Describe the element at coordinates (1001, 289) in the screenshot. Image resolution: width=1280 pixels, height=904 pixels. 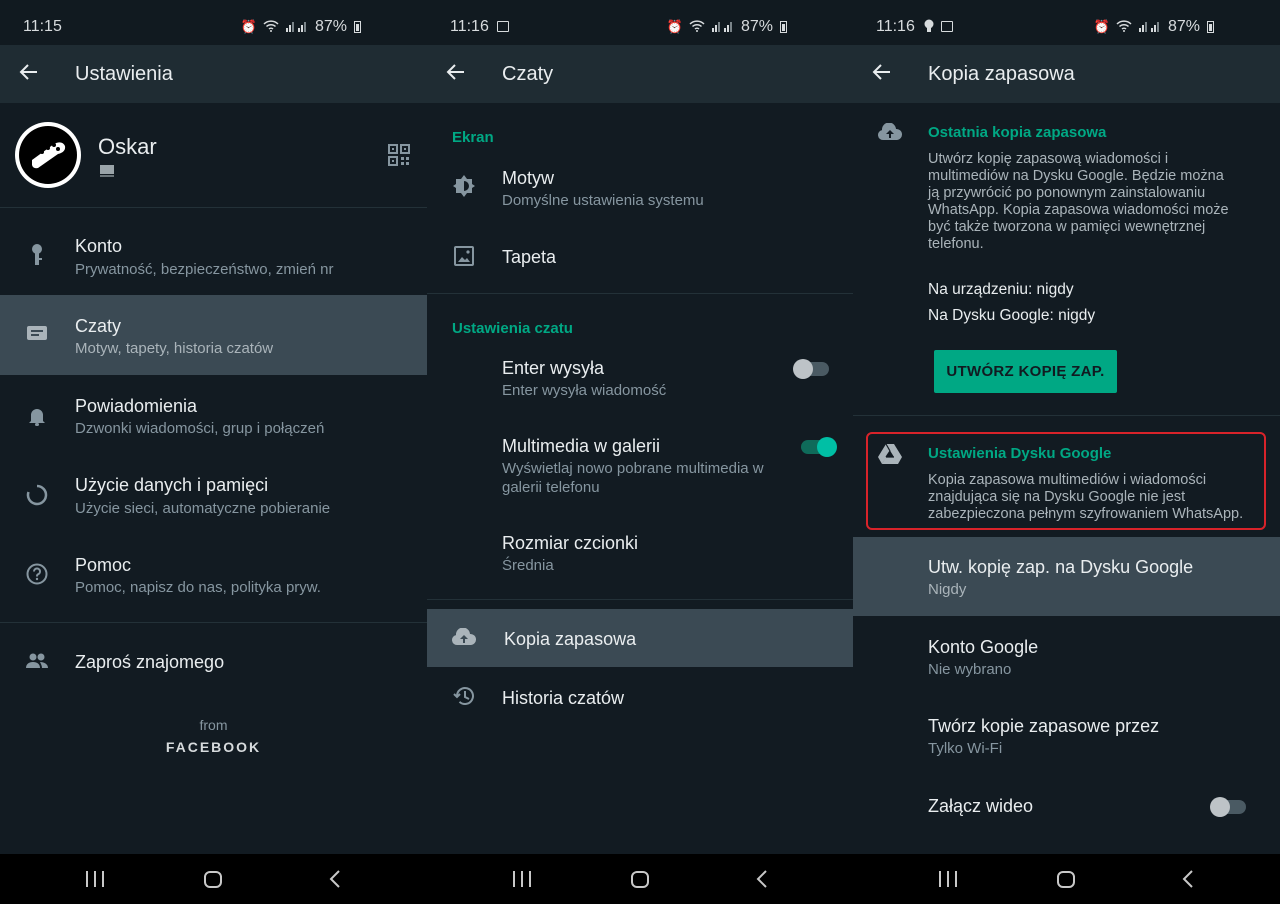
I see `device-backup-status: Na urządzeniu: nigdy` at that location.